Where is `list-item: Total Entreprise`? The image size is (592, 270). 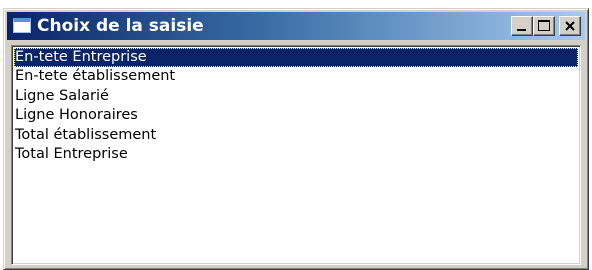 list-item: Total Entreprise is located at coordinates (296, 154).